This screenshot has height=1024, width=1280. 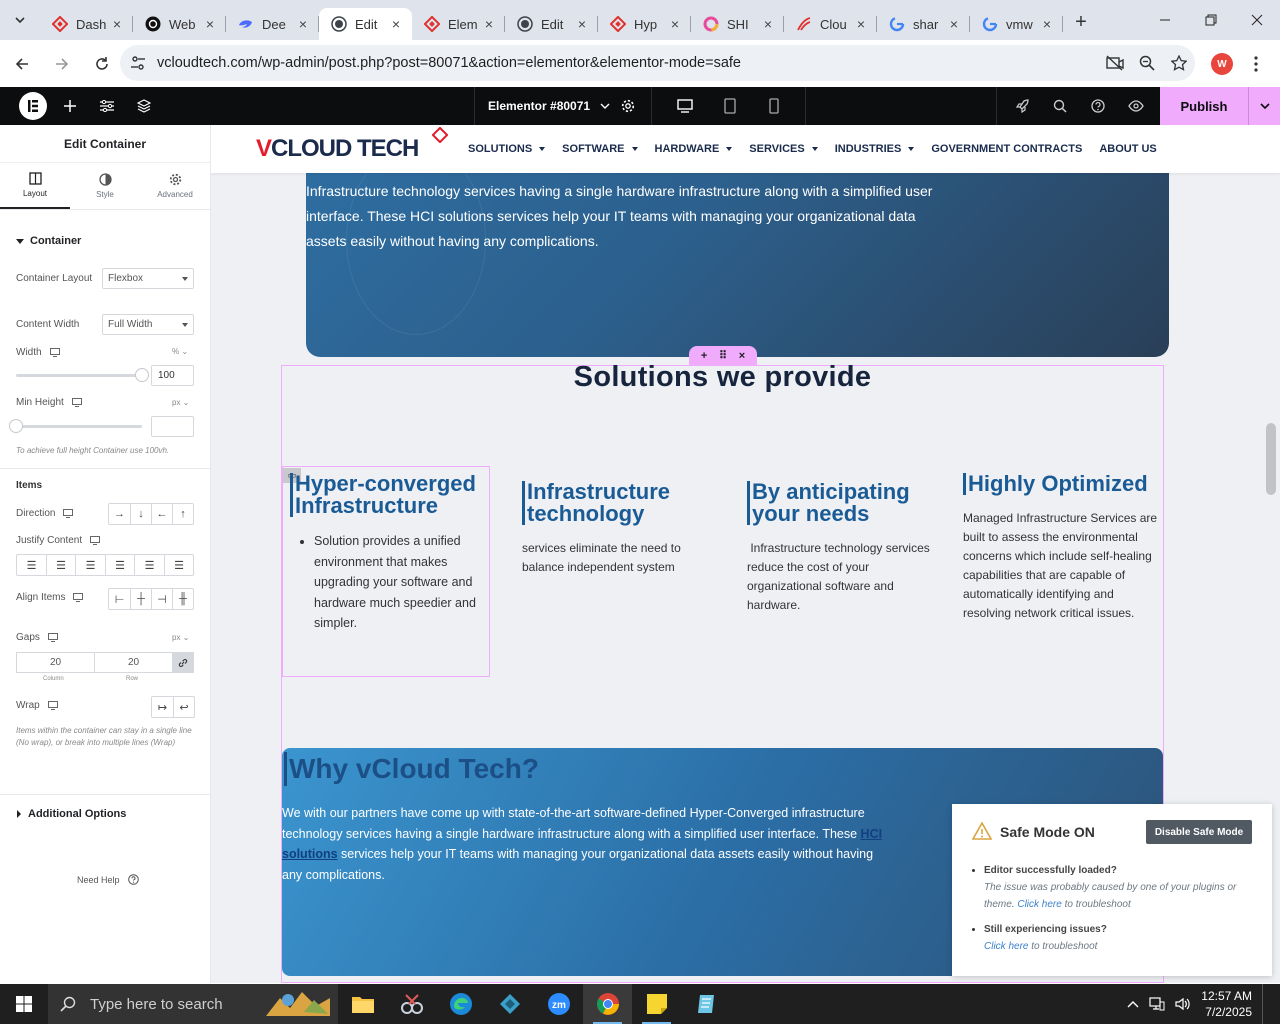 I want to click on min-height-input, so click(x=172, y=426).